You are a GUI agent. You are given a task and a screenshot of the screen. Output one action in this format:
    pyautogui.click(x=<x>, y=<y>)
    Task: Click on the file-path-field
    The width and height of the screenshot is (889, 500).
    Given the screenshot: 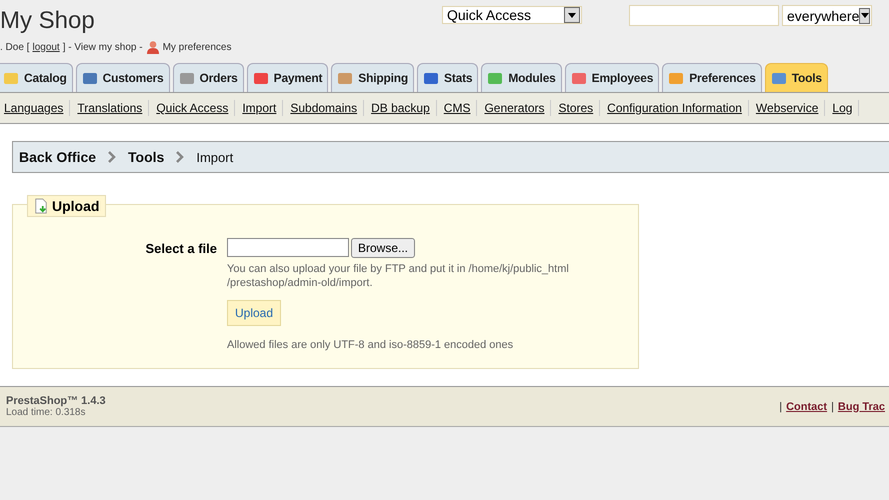 What is the action you would take?
    pyautogui.click(x=288, y=247)
    